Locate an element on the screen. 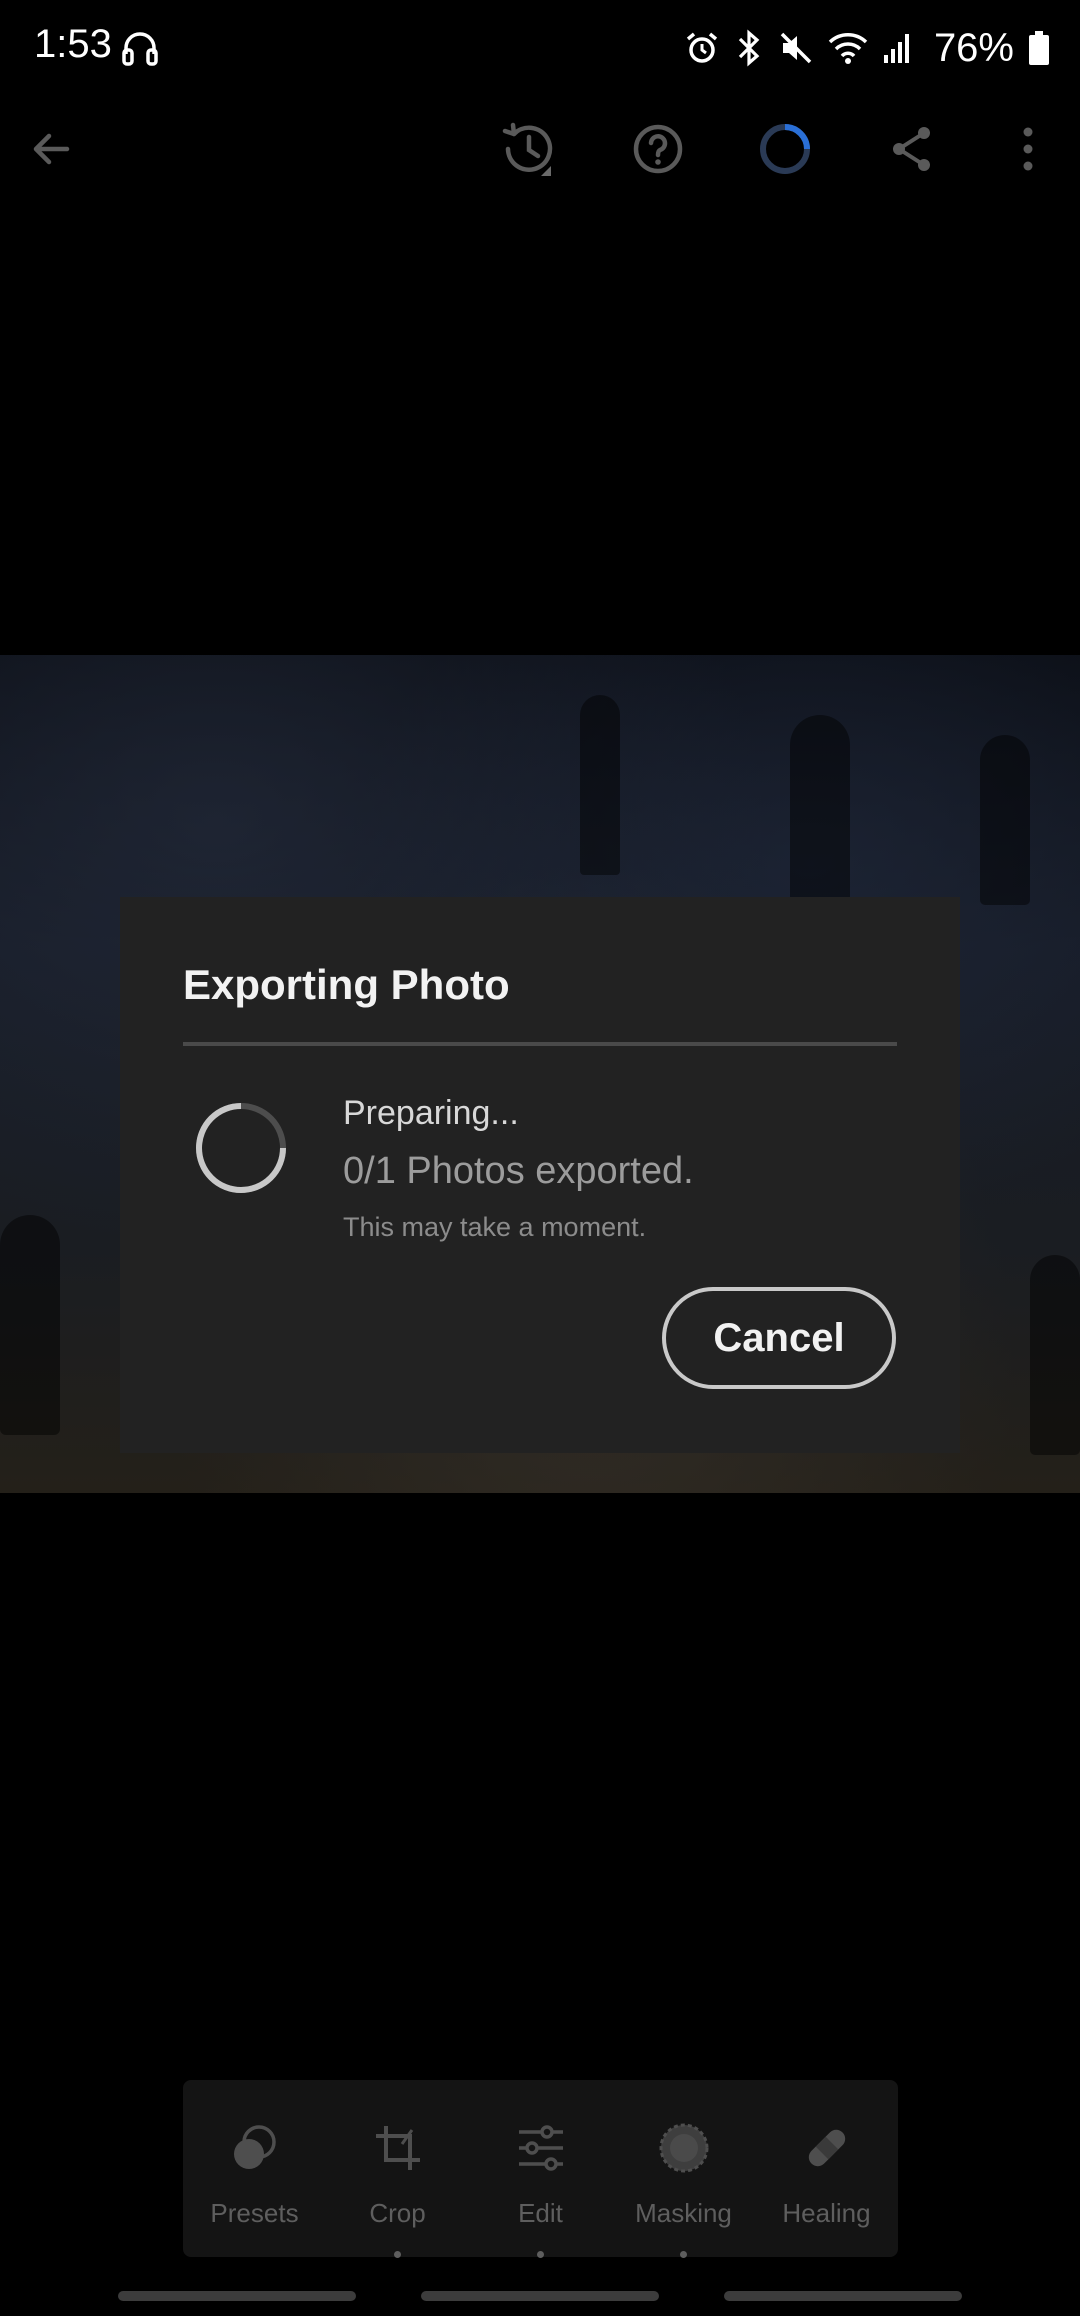 The width and height of the screenshot is (1080, 2316). tool-edit: Edit is located at coordinates (540, 2169).